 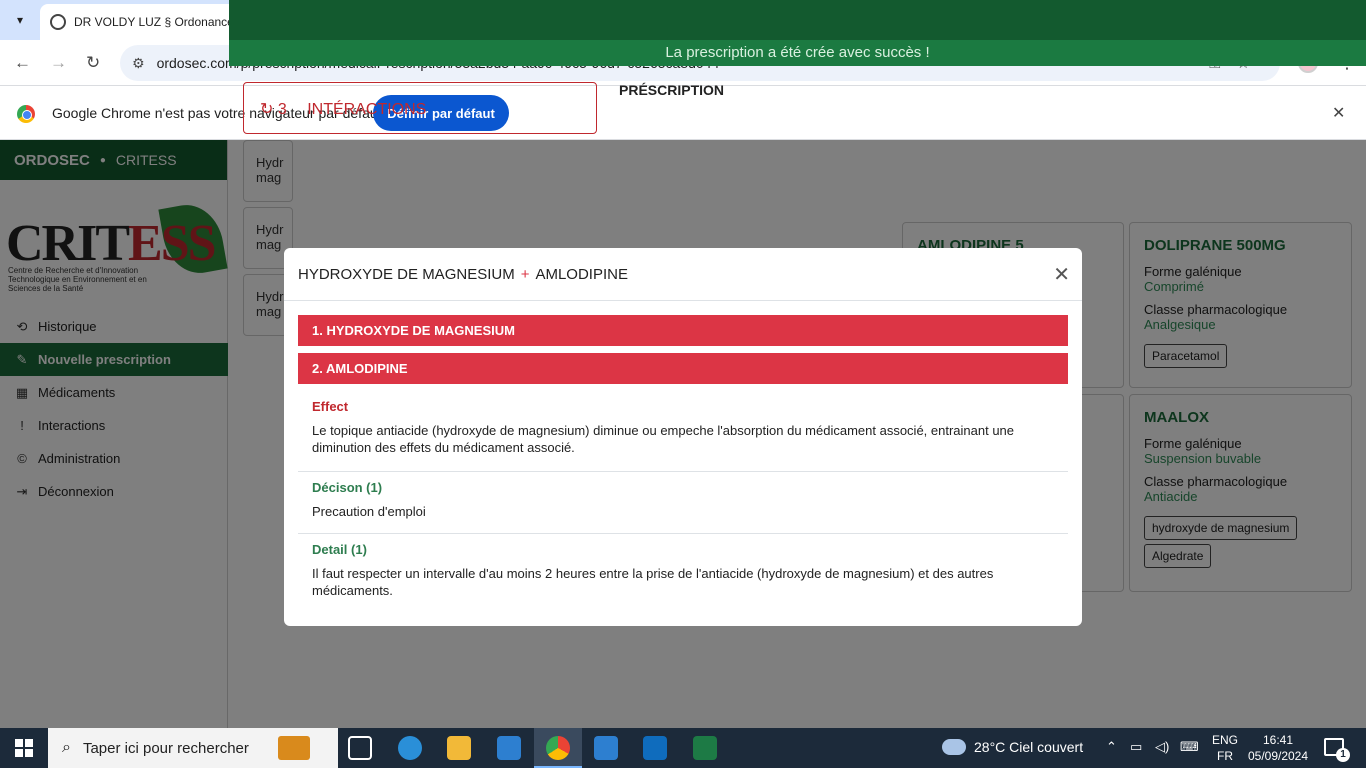 I want to click on notification-icon: 1, so click(x=1337, y=750).